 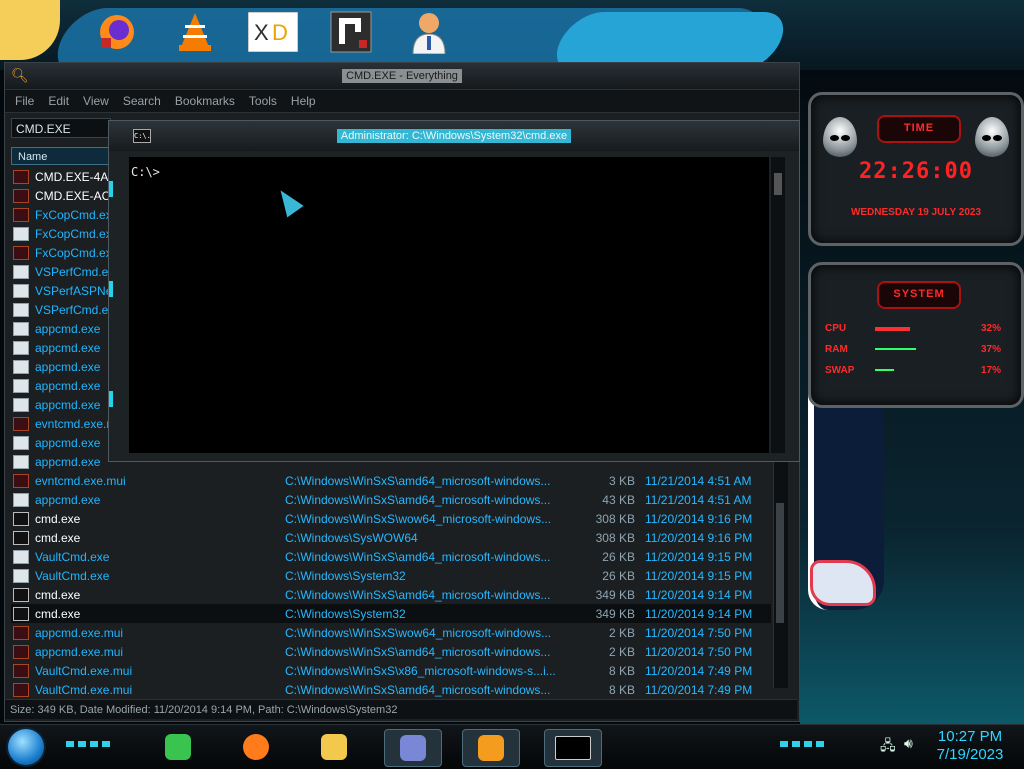 What do you see at coordinates (61, 128) in the screenshot?
I see `search-input: CMD.EXE` at bounding box center [61, 128].